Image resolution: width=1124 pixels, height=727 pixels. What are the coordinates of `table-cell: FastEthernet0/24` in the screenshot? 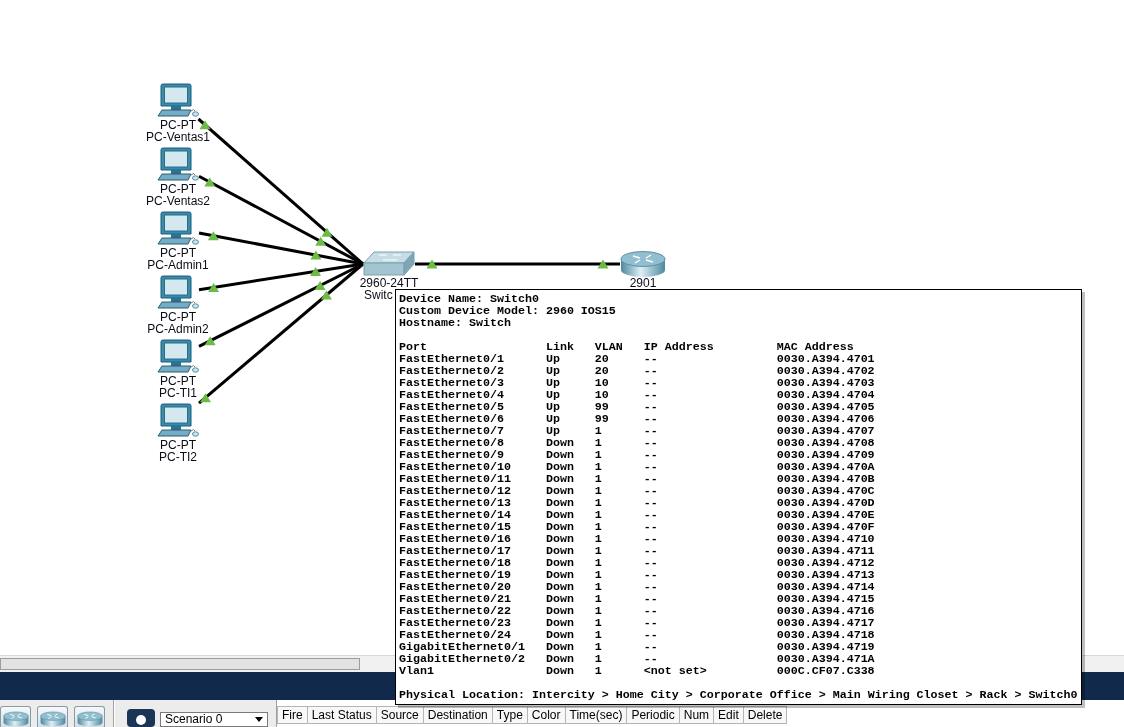 It's located at (455, 635).